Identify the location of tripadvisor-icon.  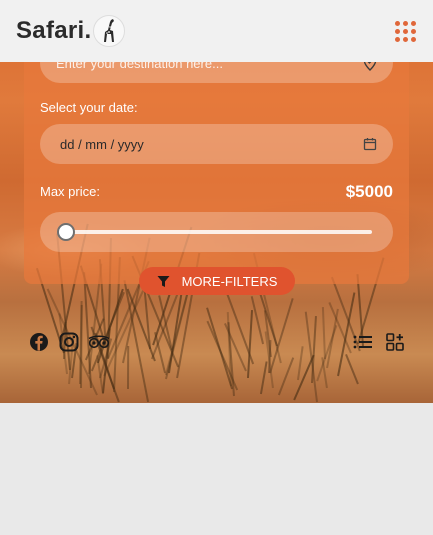
(99, 342).